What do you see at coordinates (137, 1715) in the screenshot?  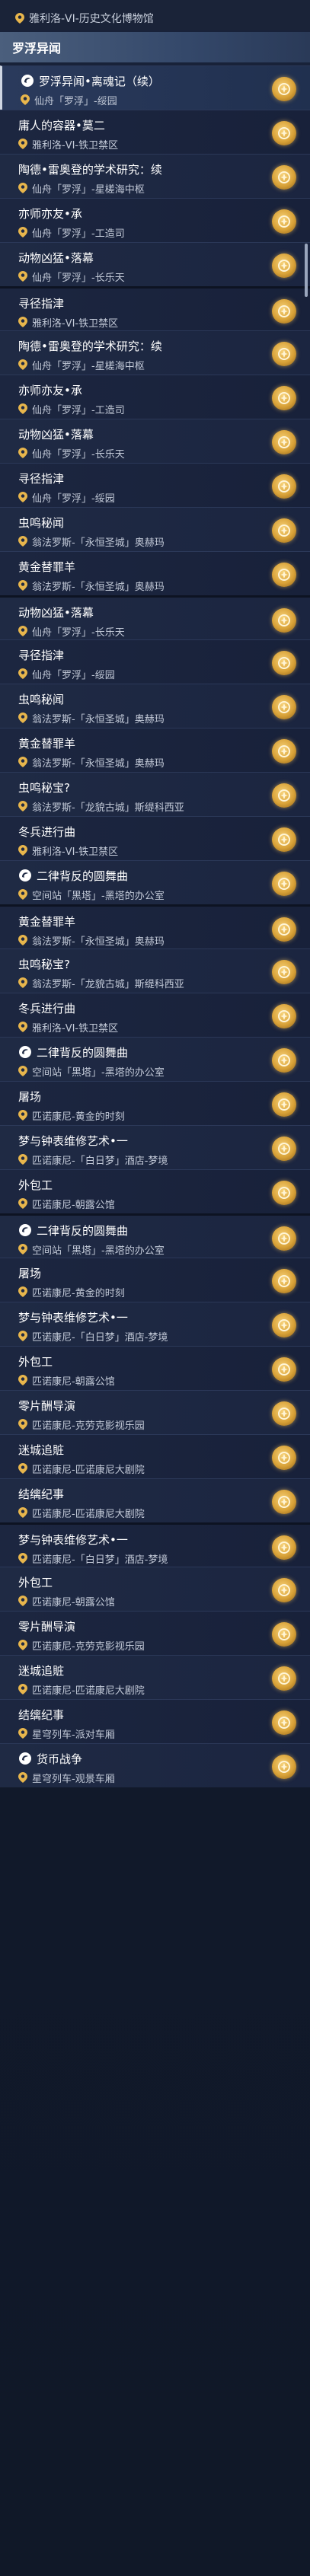 I see `quest-title-row: 结缡纪事` at bounding box center [137, 1715].